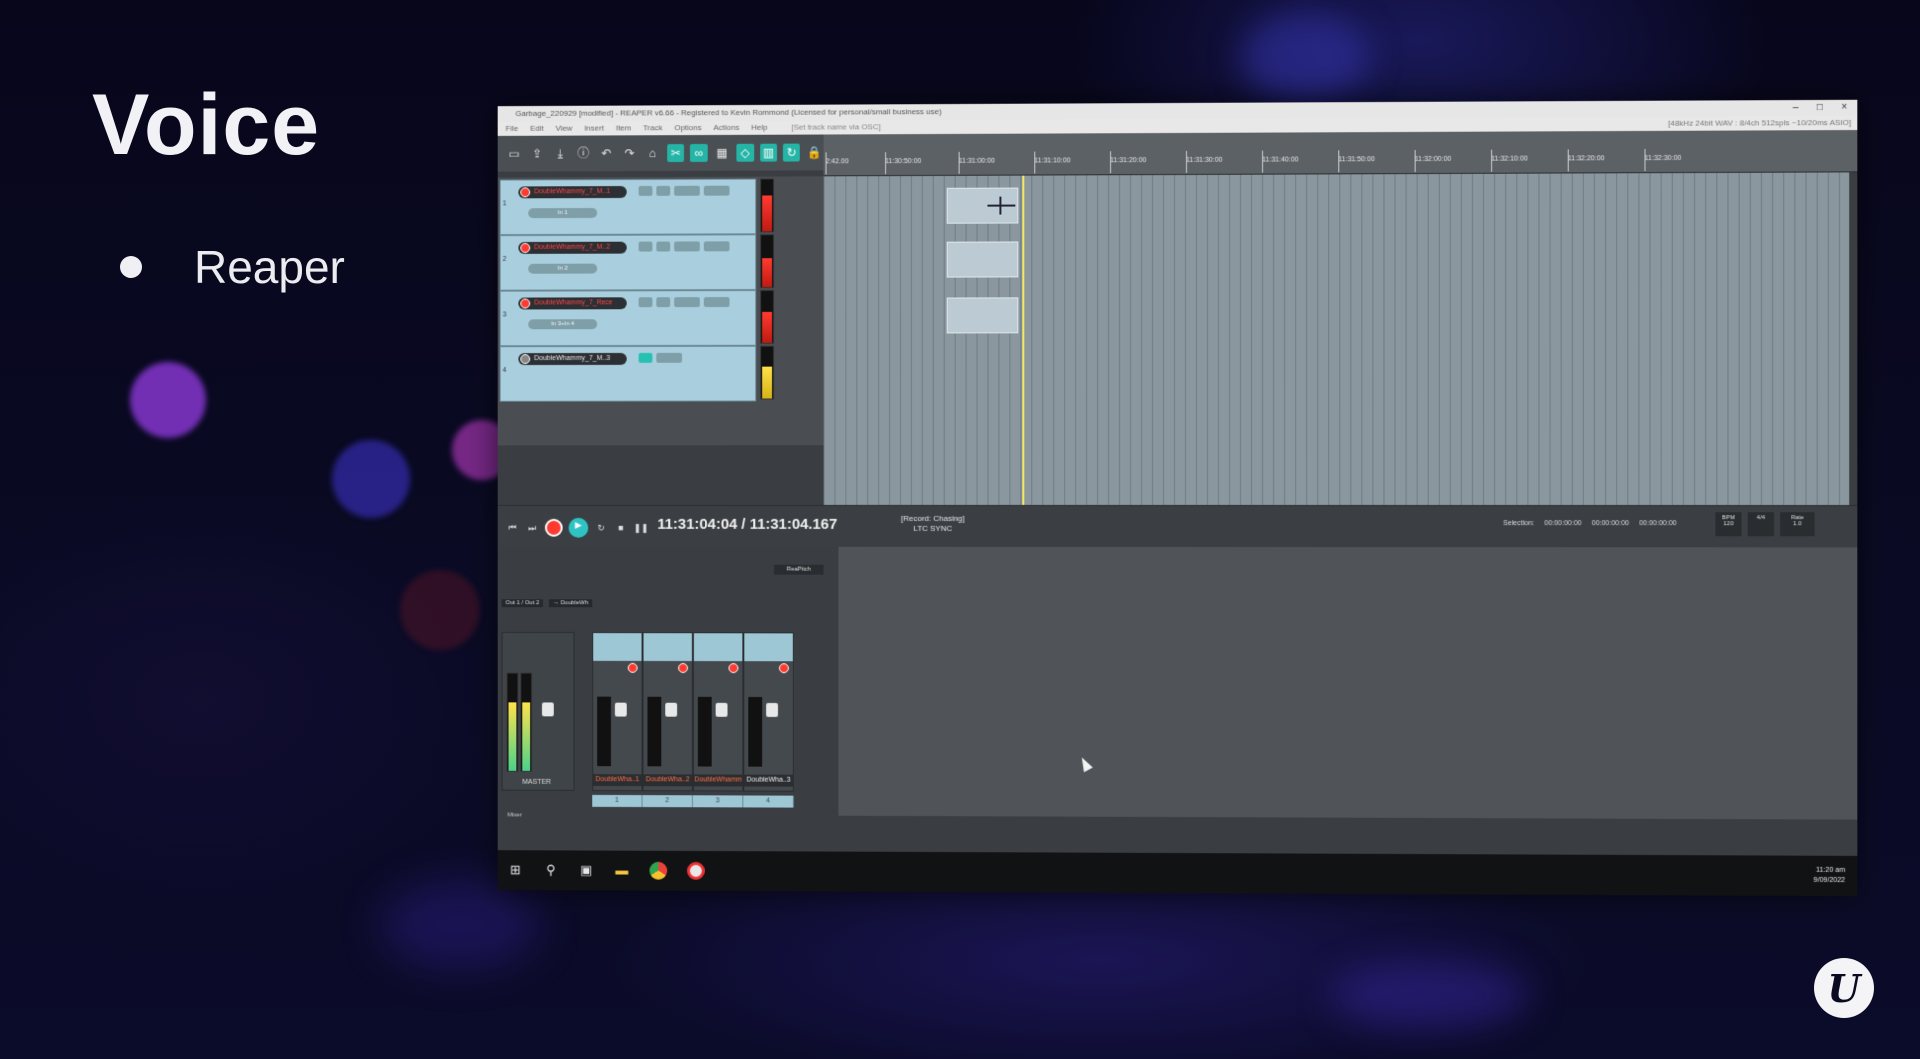  I want to click on lock-icon: 🔒, so click(814, 152).